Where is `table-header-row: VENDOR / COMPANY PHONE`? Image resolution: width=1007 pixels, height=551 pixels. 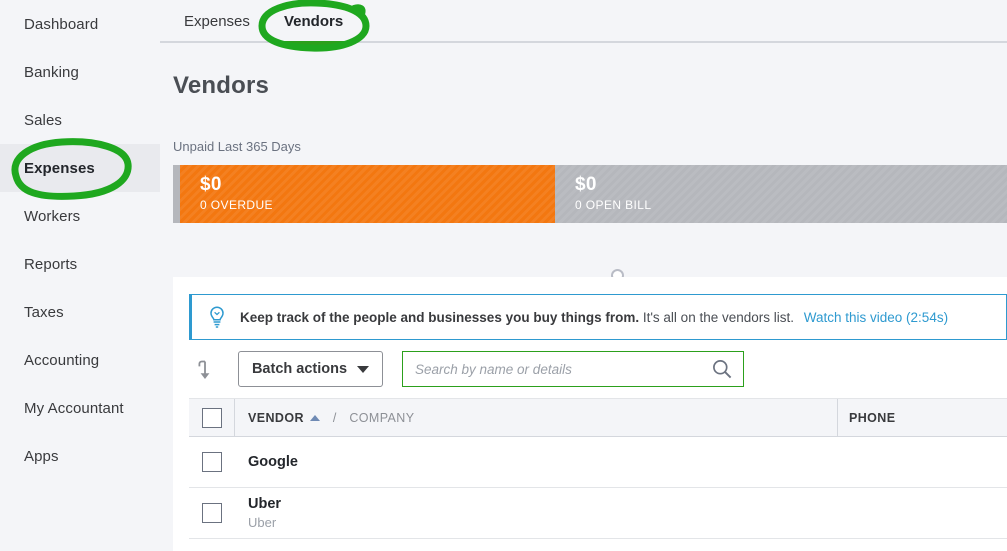 table-header-row: VENDOR / COMPANY PHONE is located at coordinates (598, 417).